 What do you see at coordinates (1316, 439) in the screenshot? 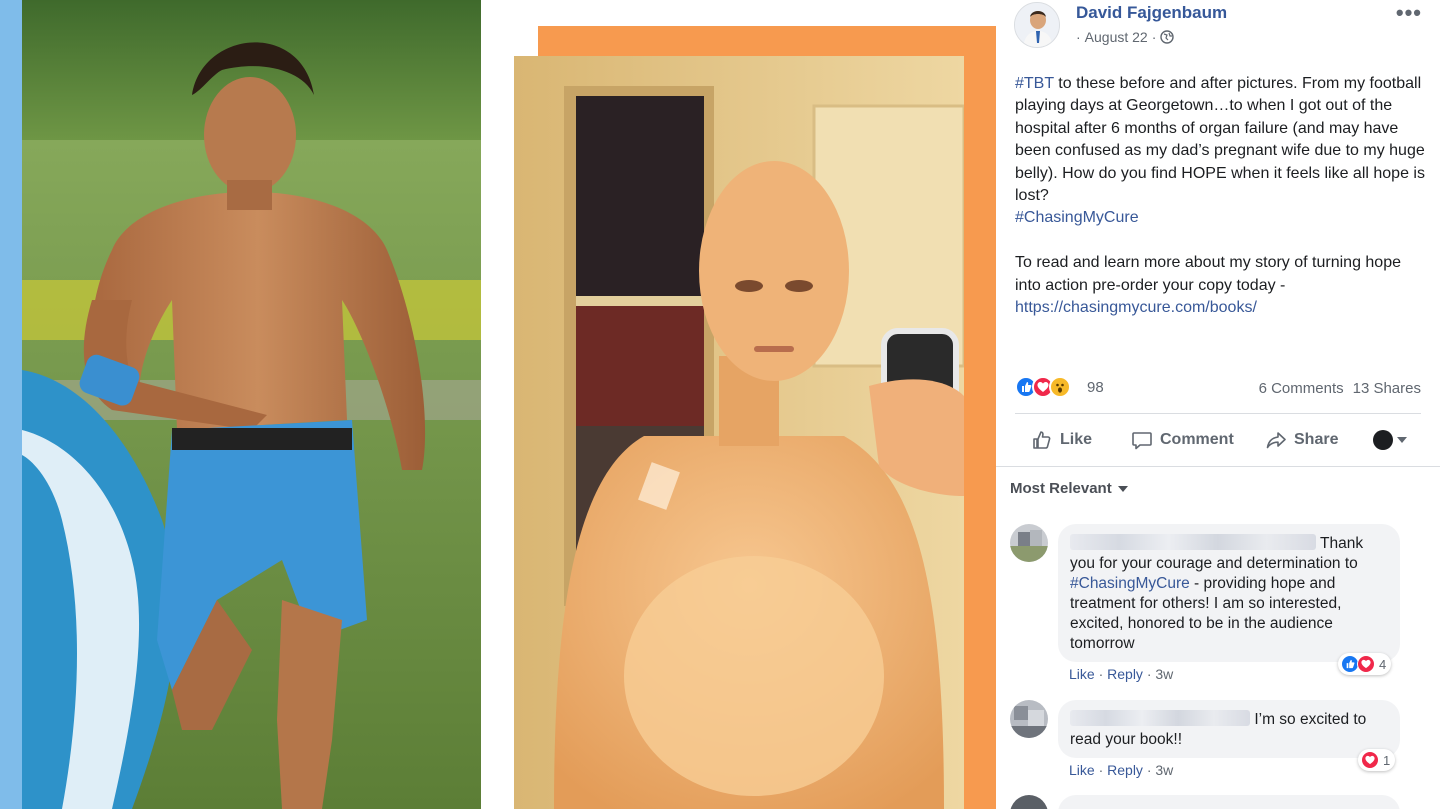
I see `share-label: Share` at bounding box center [1316, 439].